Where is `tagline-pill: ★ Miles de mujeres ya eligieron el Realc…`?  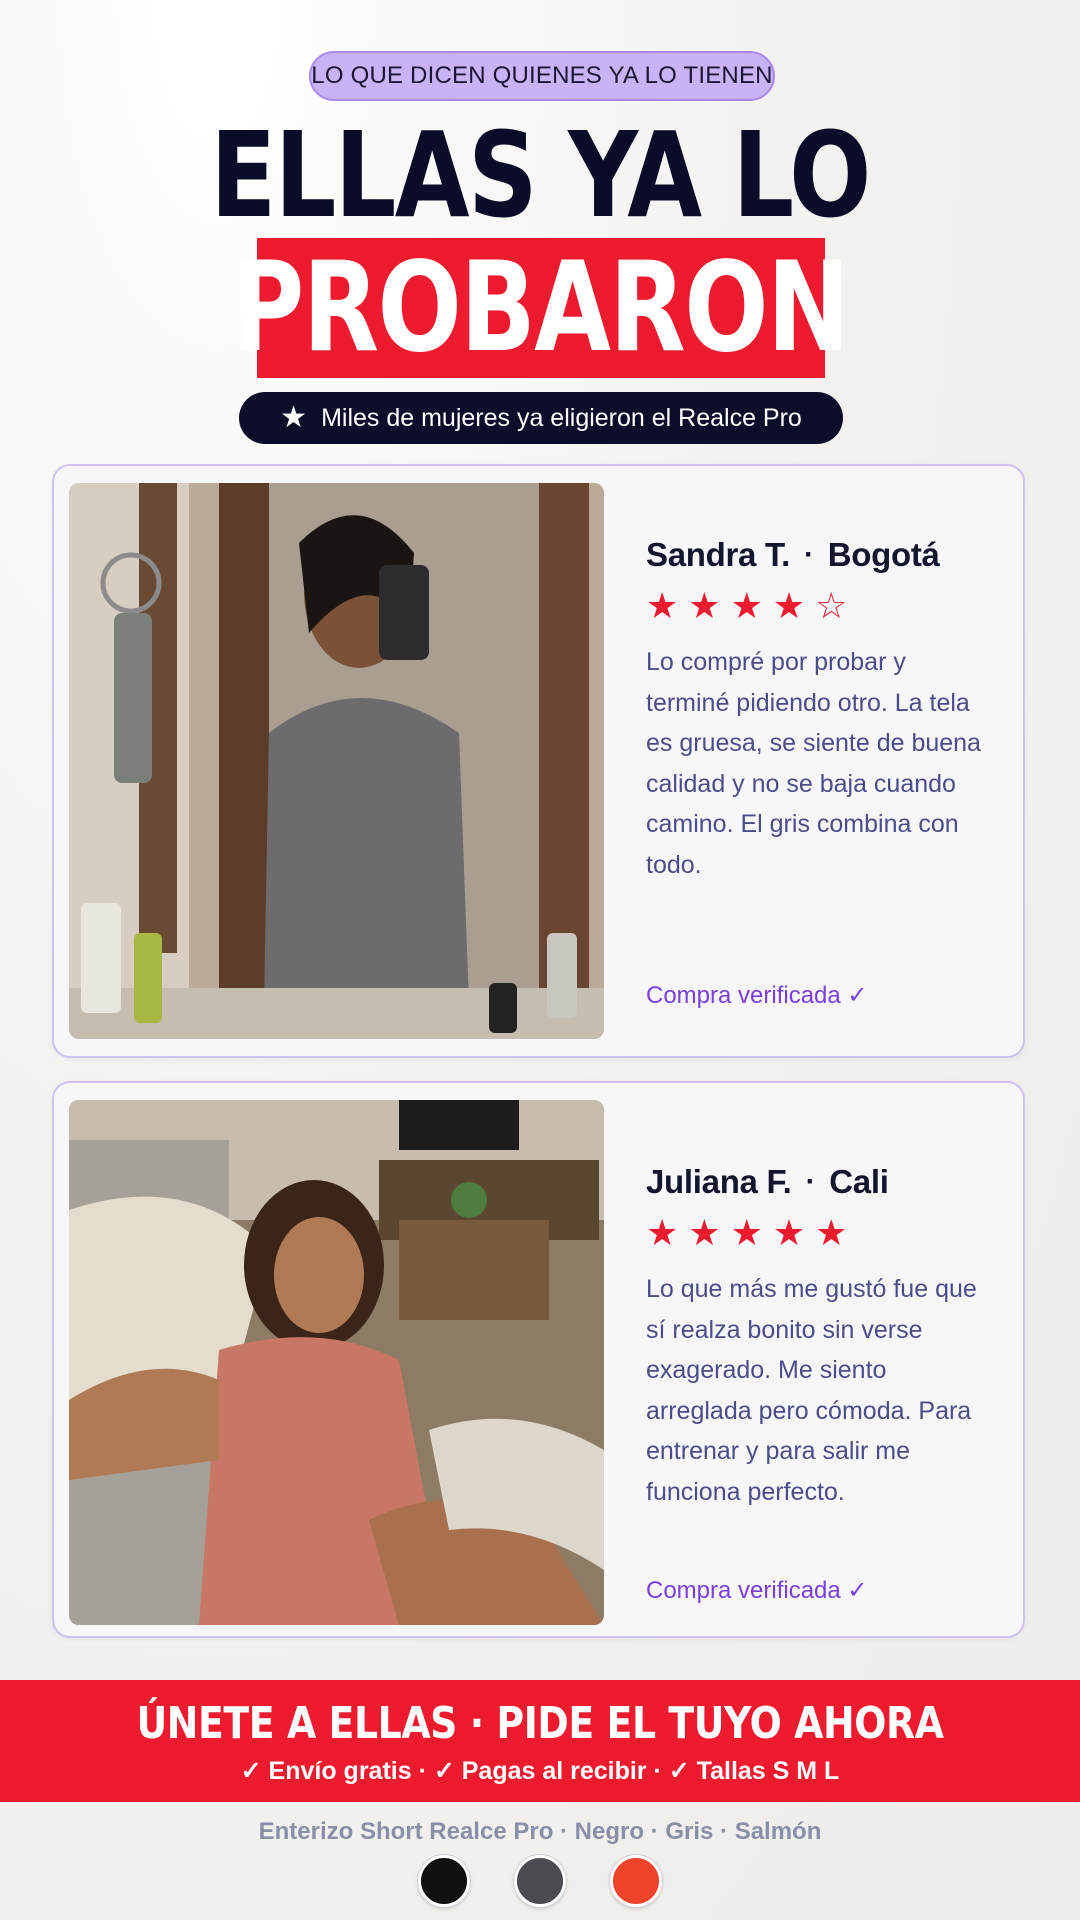
tagline-pill: ★ Miles de mujeres ya eligieron el Realc… is located at coordinates (541, 418).